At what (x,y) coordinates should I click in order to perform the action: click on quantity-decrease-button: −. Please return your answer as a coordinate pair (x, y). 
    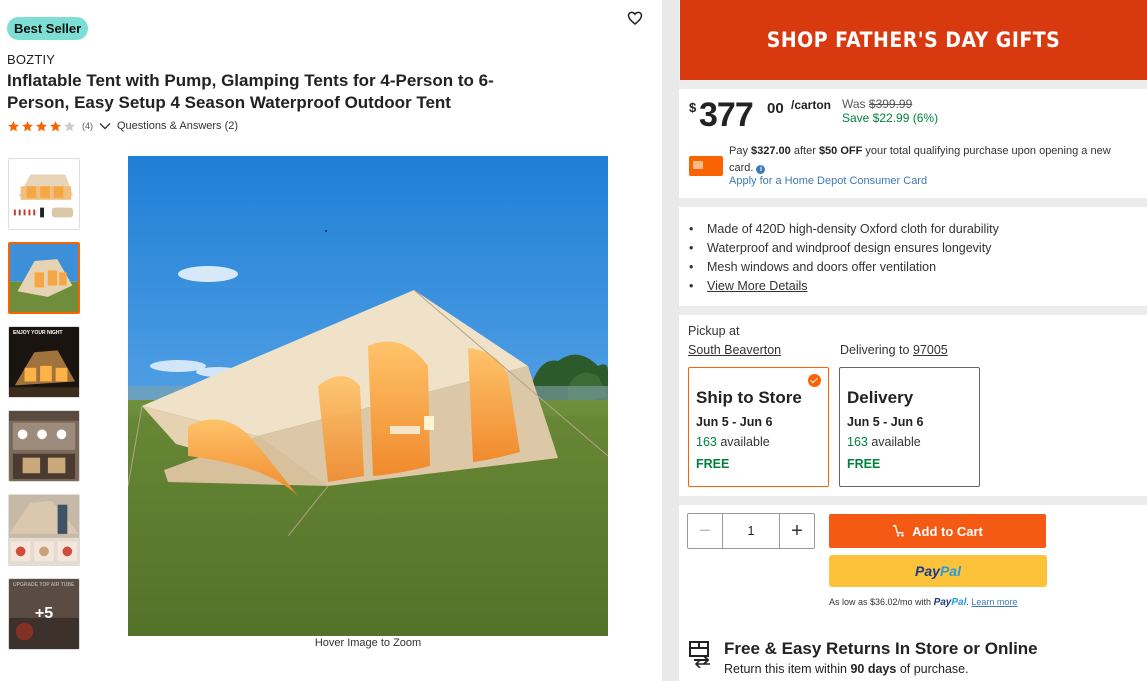
    Looking at the image, I should click on (705, 531).